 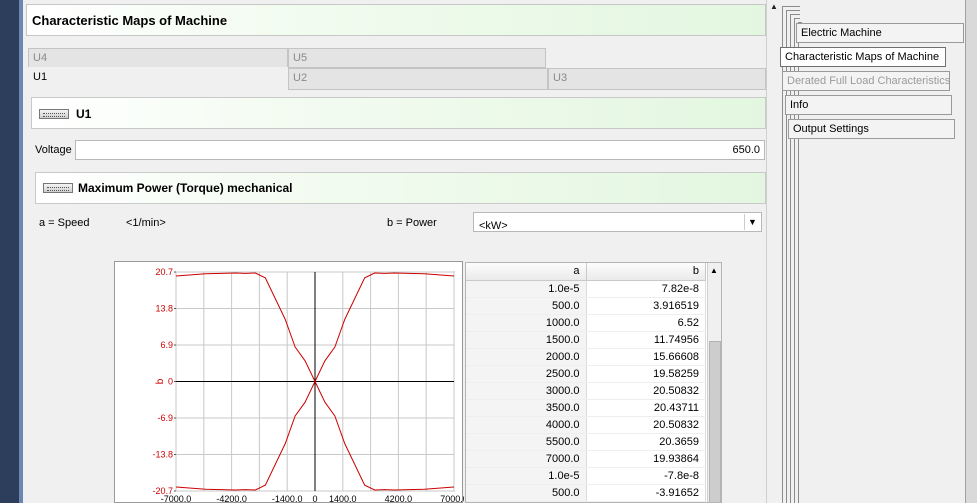 What do you see at coordinates (420, 150) in the screenshot?
I see `voltage-field: 650.0` at bounding box center [420, 150].